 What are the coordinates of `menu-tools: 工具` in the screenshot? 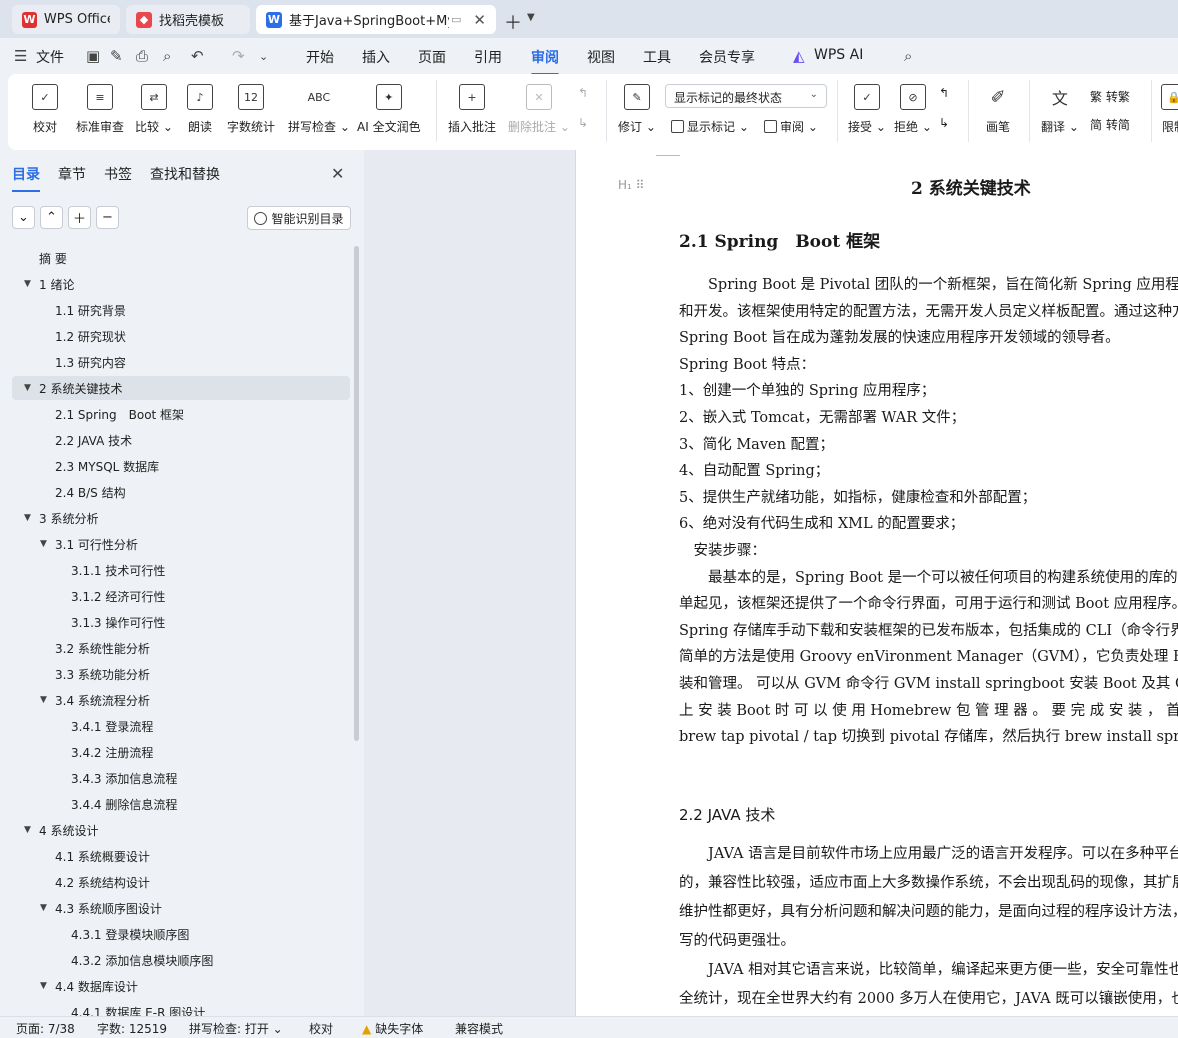 It's located at (657, 57).